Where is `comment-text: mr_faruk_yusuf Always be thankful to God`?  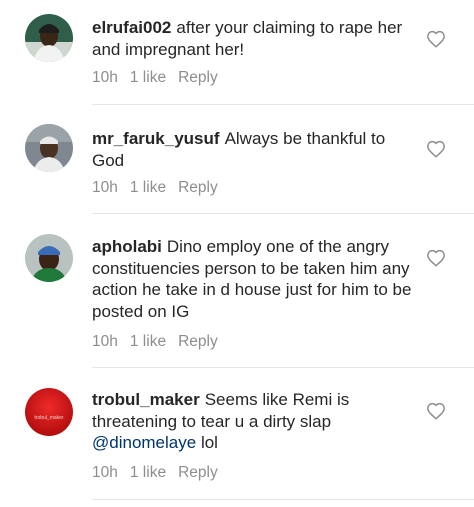 comment-text: mr_faruk_yusuf Always be thankful to God is located at coordinates (253, 149).